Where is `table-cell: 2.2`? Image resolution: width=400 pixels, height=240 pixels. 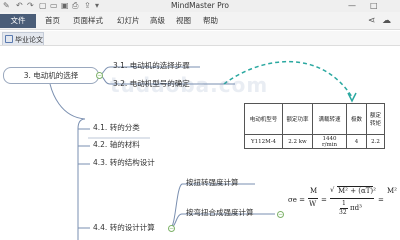 table-cell: 2.2 is located at coordinates (375, 141).